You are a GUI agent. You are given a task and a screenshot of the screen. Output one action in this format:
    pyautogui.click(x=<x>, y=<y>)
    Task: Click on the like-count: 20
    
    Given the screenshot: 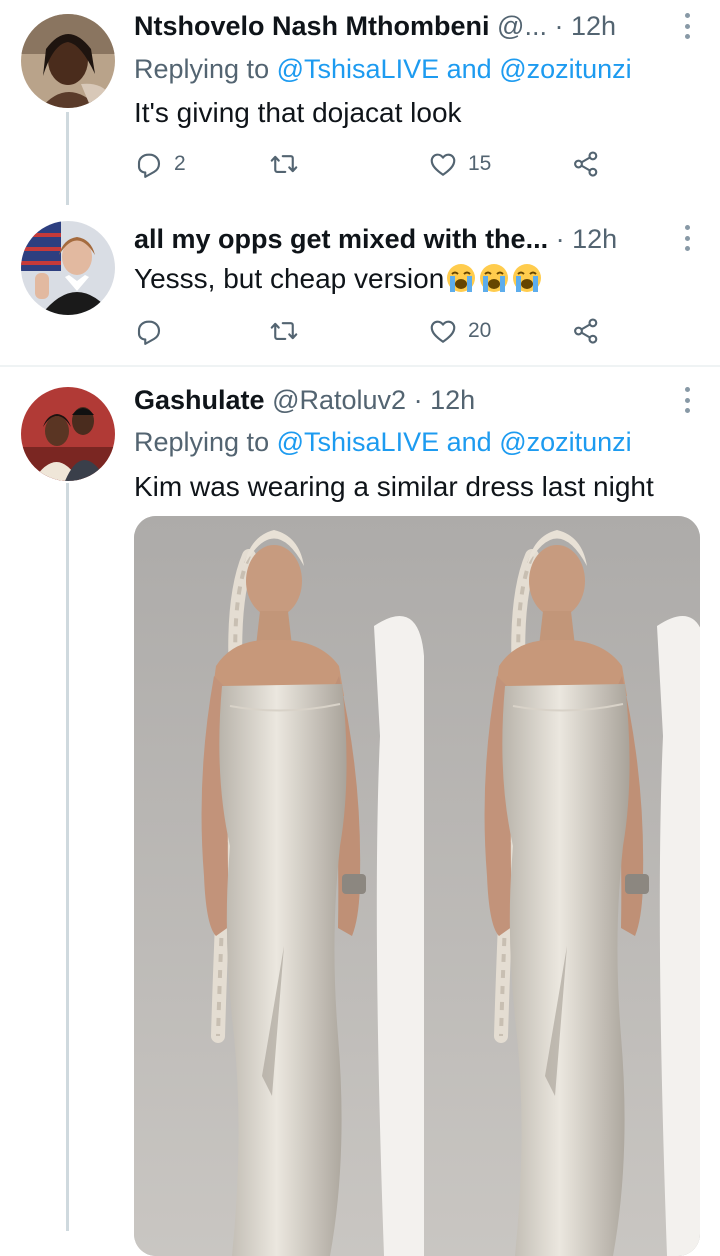 What is the action you would take?
    pyautogui.click(x=480, y=330)
    